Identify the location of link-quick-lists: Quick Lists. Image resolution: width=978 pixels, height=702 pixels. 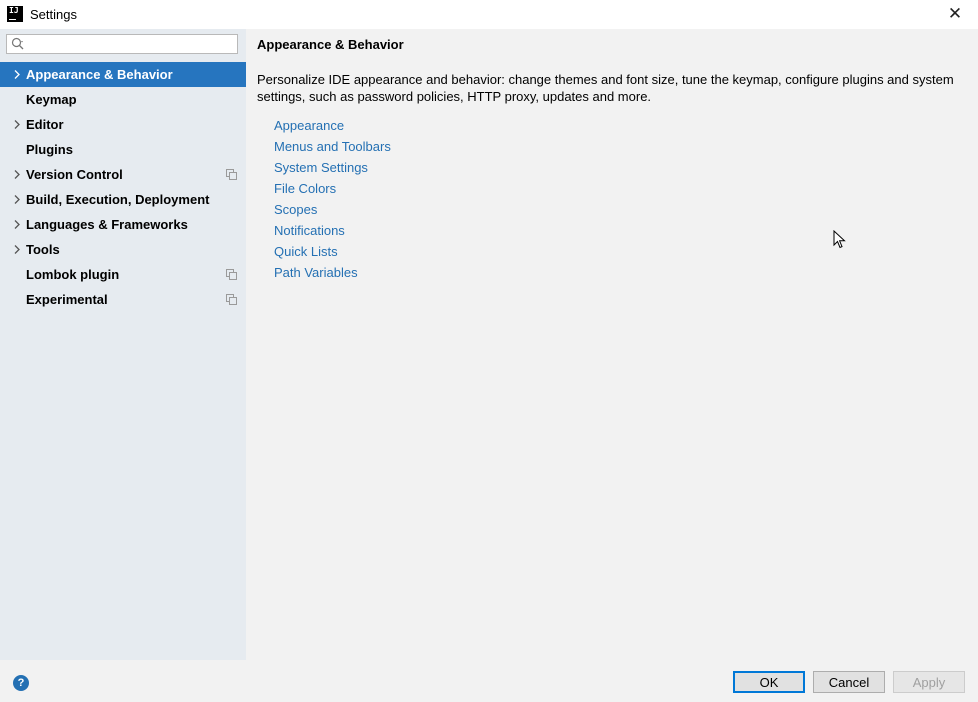
(332, 251).